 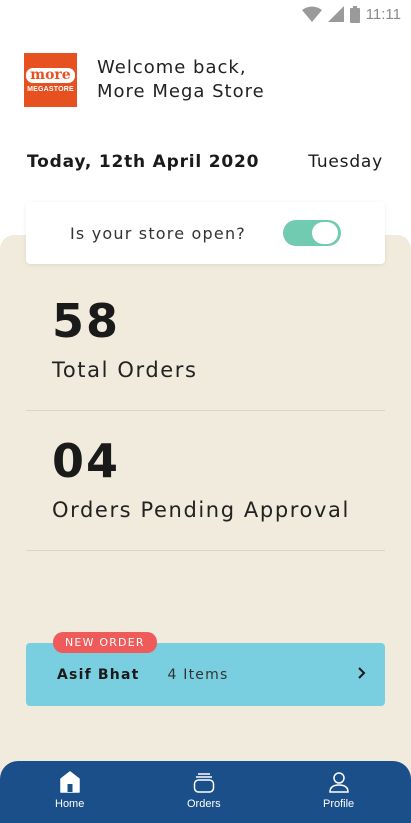 I want to click on store-open-question: Is your store open?, so click(x=158, y=233).